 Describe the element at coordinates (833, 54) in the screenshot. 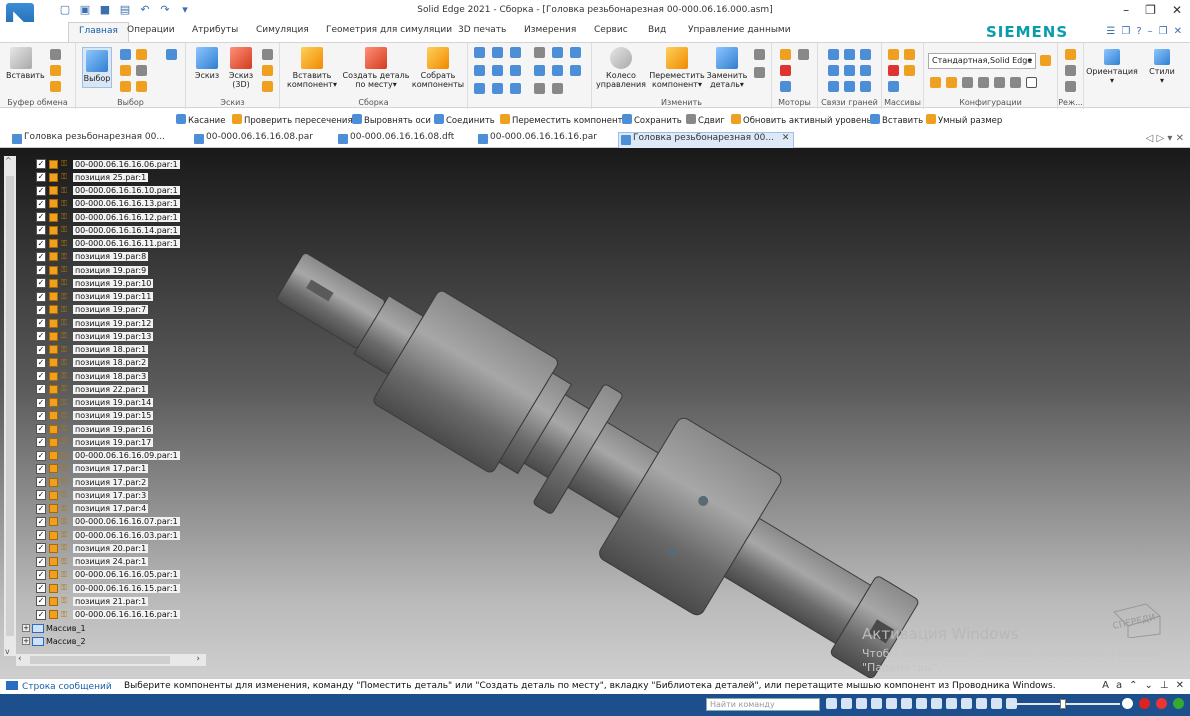

I see `face-rel-1-icon` at that location.